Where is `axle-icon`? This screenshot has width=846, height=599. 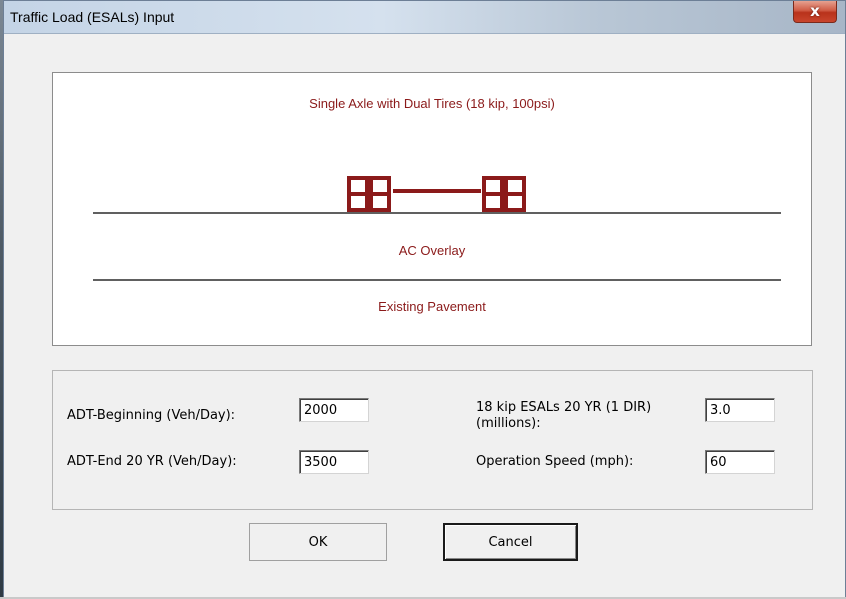 axle-icon is located at coordinates (436, 194).